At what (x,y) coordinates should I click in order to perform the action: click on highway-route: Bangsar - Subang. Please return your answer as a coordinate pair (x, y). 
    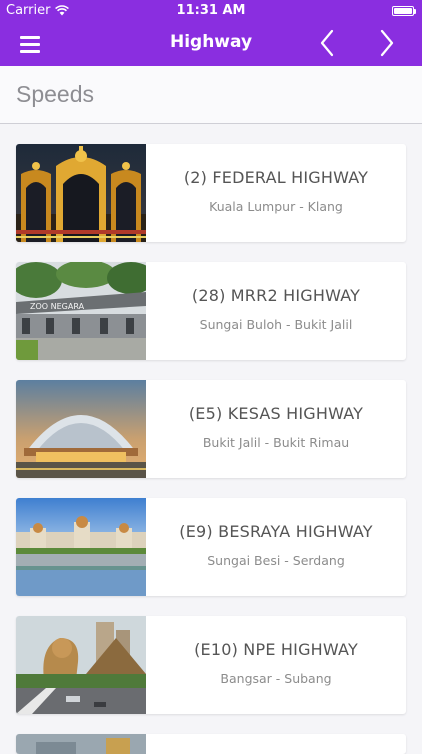
    Looking at the image, I should click on (276, 678).